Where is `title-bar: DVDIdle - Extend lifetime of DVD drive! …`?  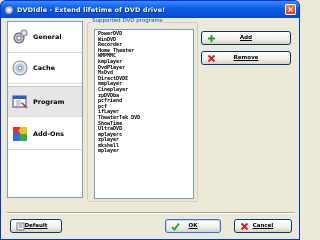
title-bar: DVDIdle - Extend lifetime of DVD drive! … is located at coordinates (150, 9).